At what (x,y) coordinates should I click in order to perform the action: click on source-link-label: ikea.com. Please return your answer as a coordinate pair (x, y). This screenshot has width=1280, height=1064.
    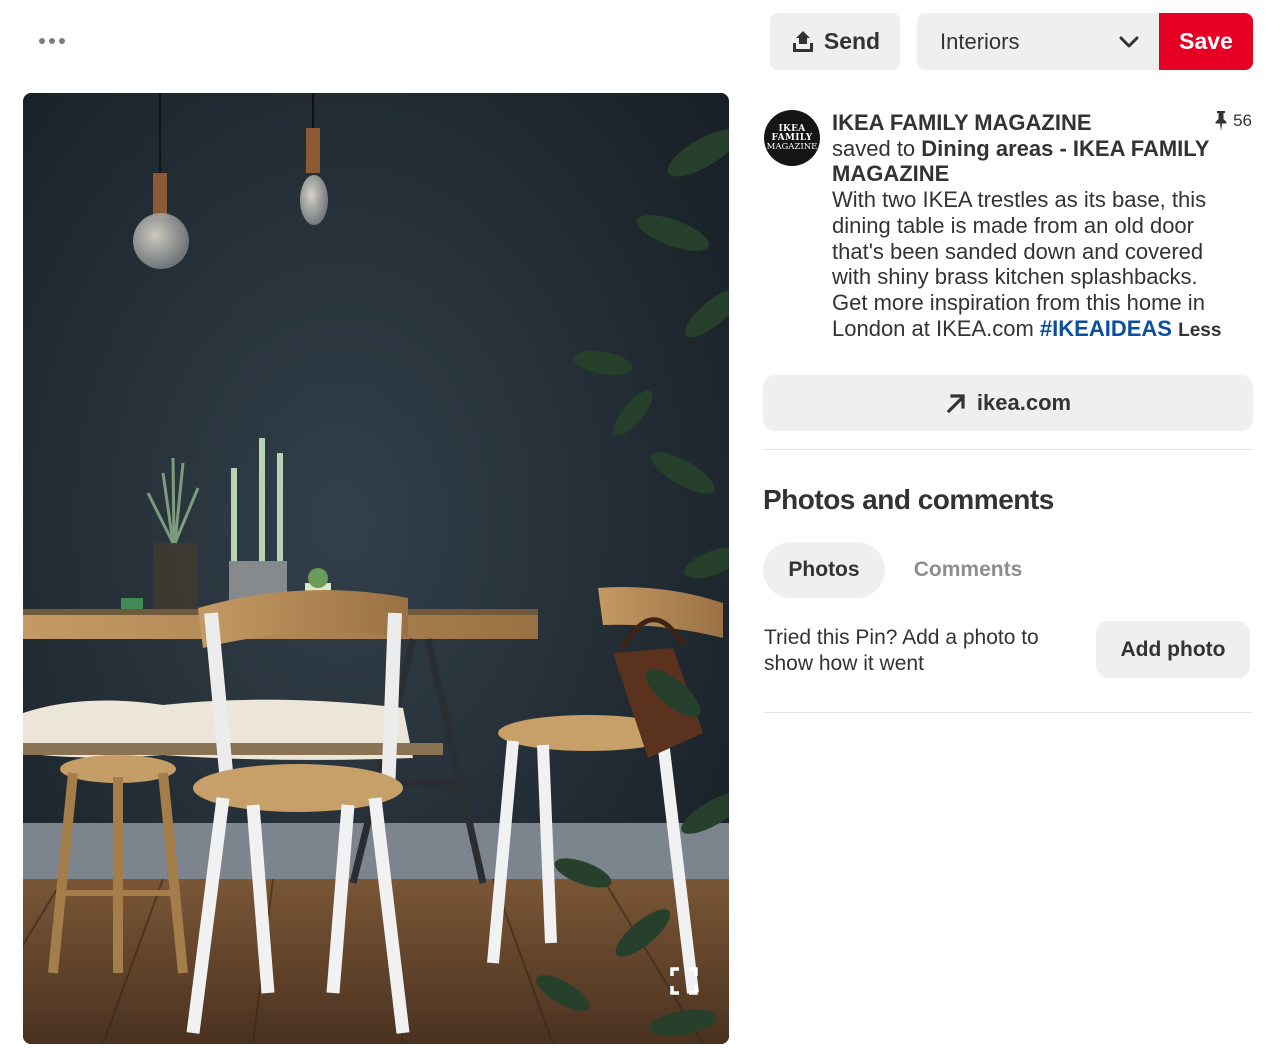
    Looking at the image, I should click on (1024, 402).